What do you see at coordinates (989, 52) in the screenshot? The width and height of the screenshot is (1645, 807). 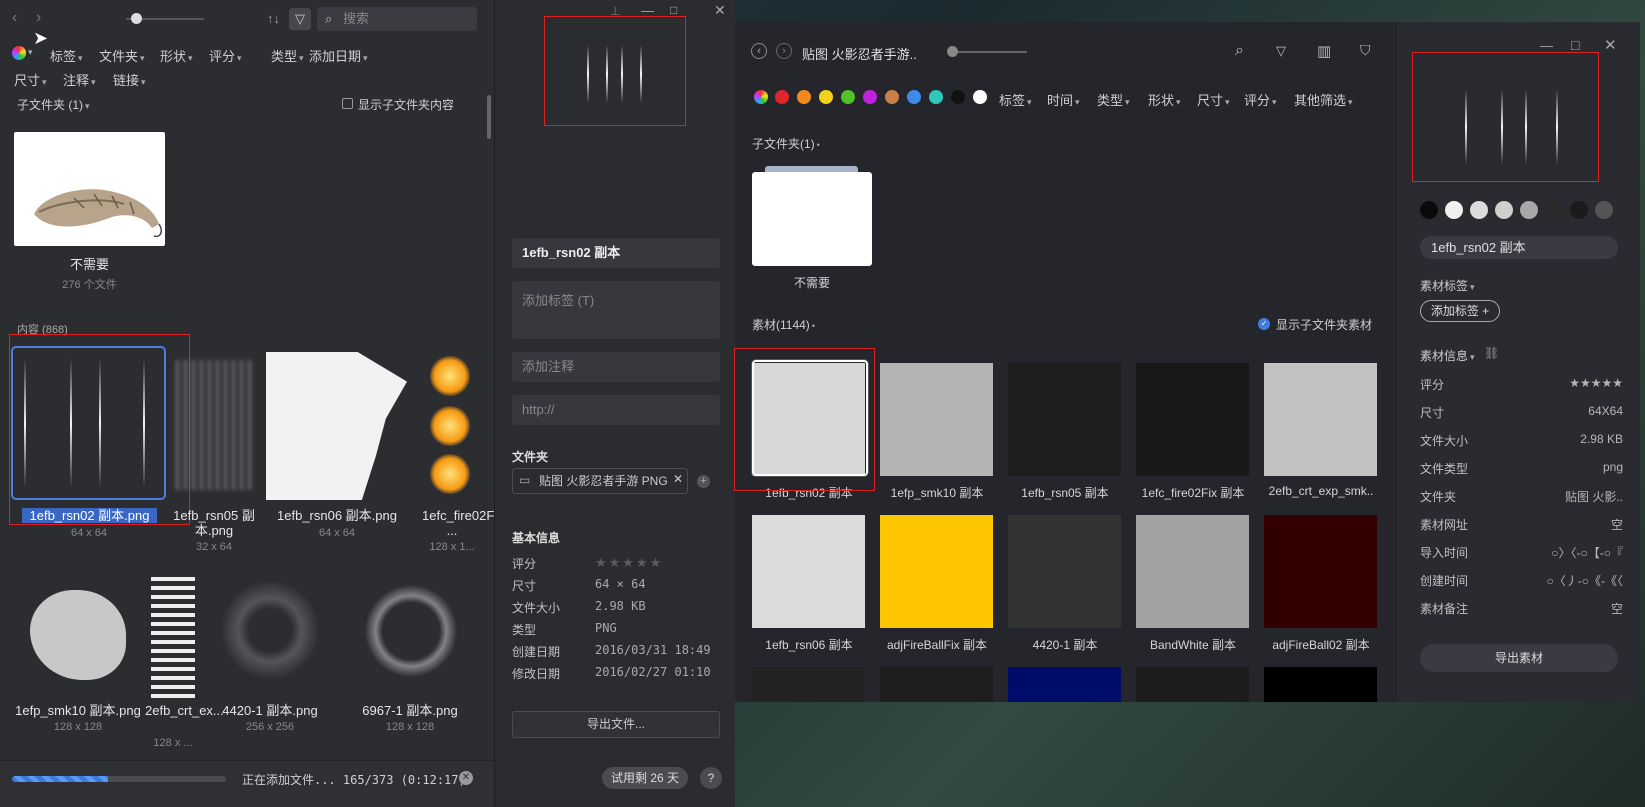 I see `zoom-slider` at bounding box center [989, 52].